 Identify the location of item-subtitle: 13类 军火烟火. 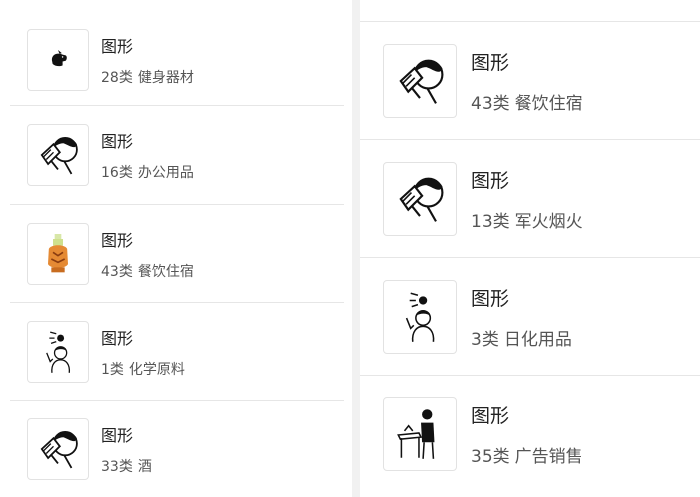
(527, 219).